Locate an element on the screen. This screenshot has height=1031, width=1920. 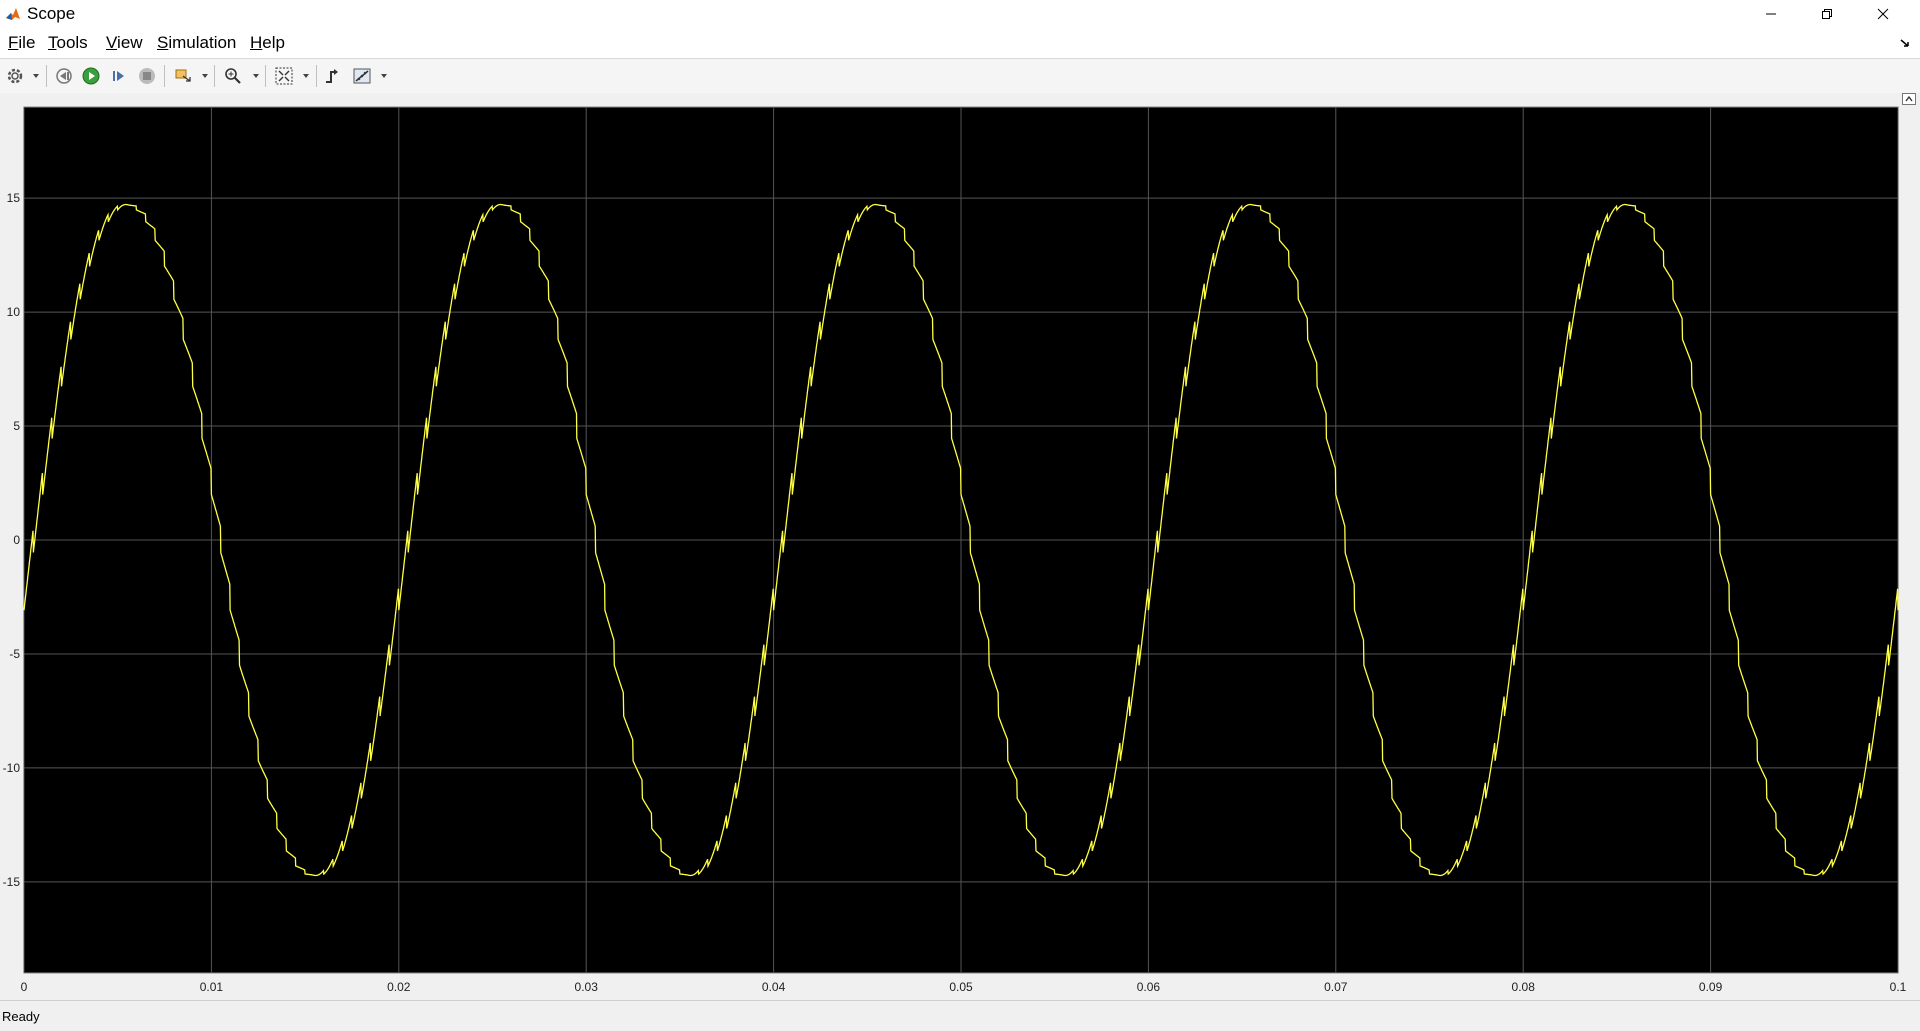
scale-axes-icon is located at coordinates (284, 76).